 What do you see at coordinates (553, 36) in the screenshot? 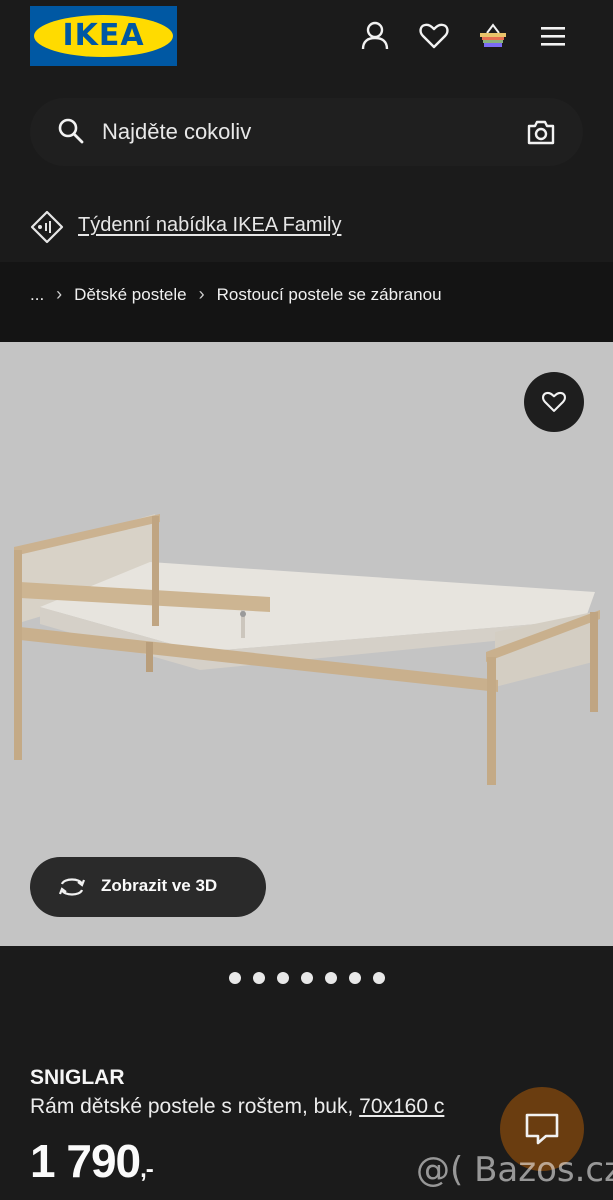
I see `menu-icon` at bounding box center [553, 36].